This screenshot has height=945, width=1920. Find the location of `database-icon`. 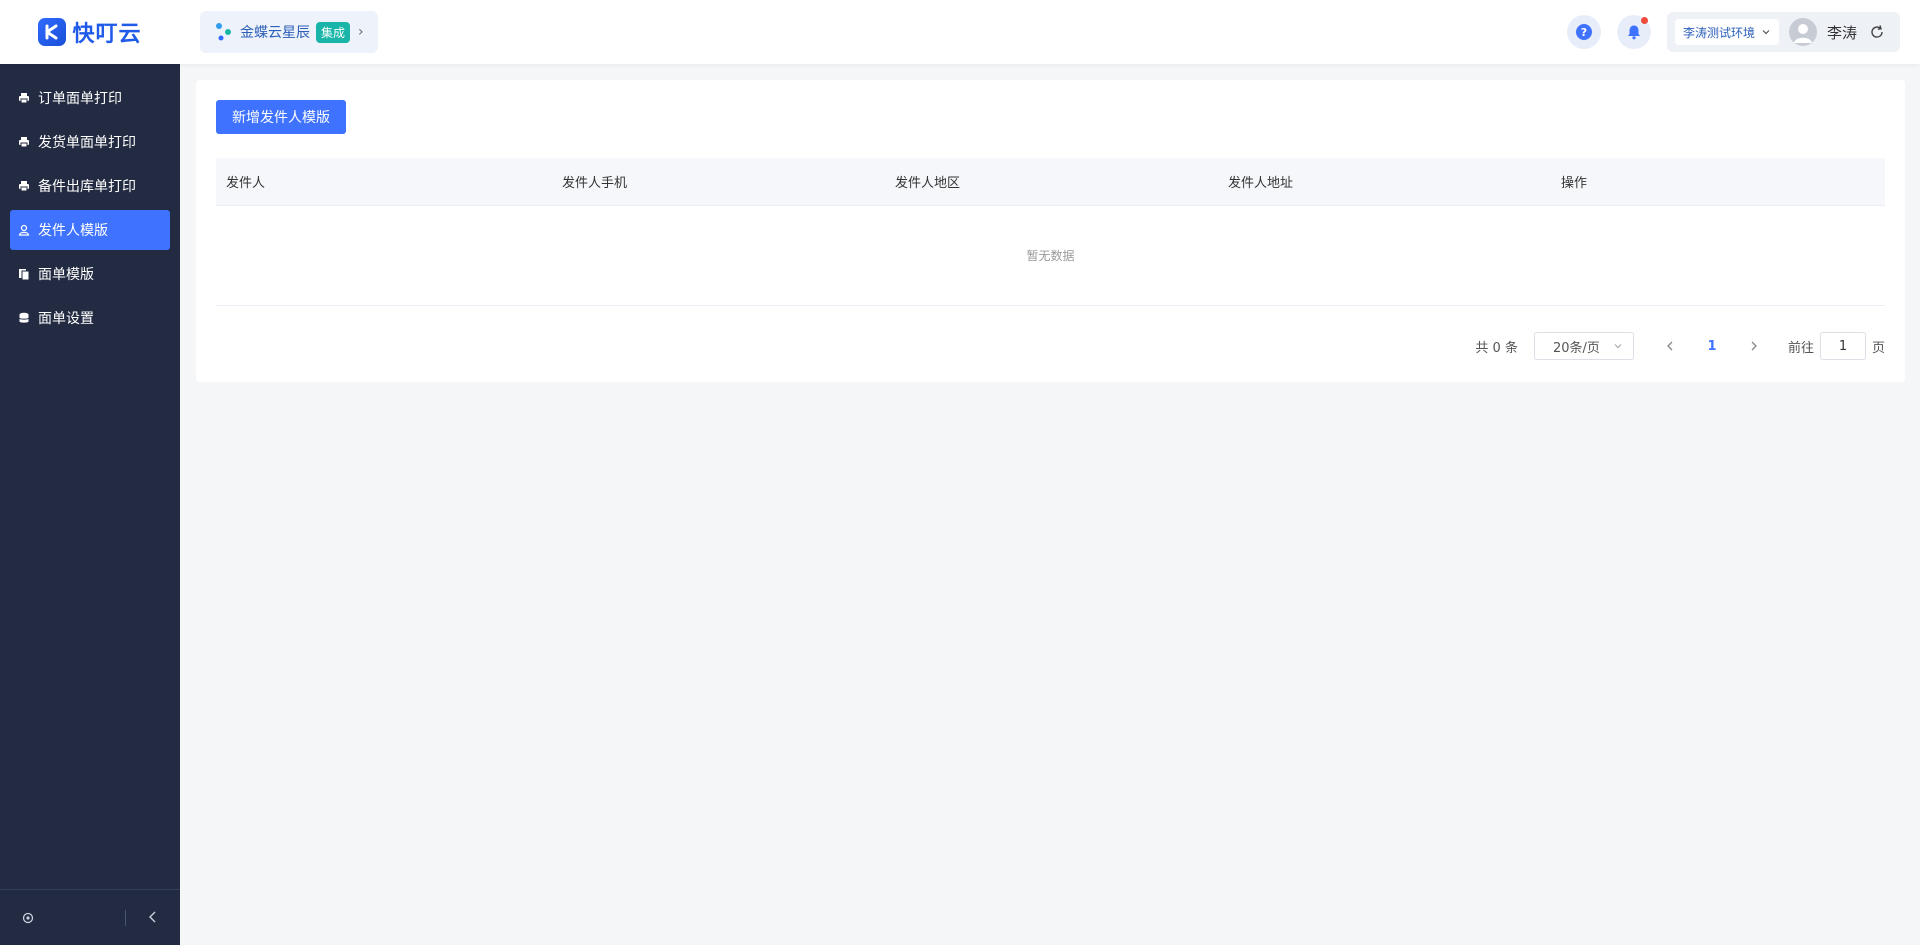

database-icon is located at coordinates (24, 318).